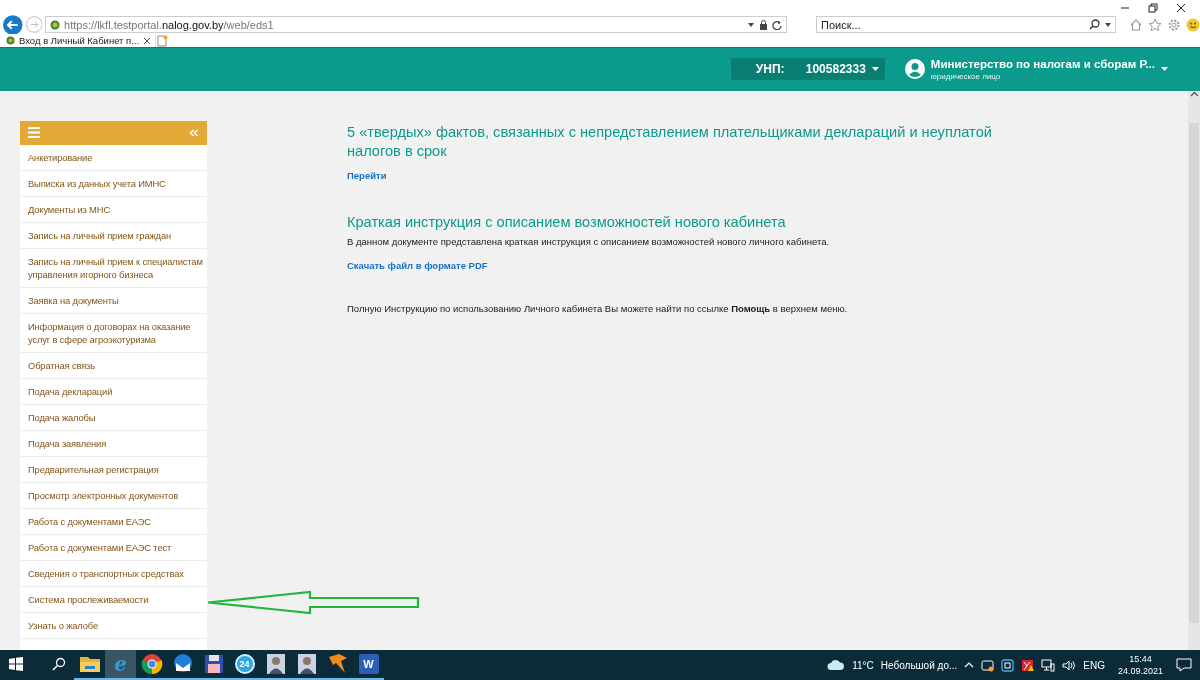 The height and width of the screenshot is (680, 1200). I want to click on sidebar-item: Запись на личный прием к специалистам управления игорного бизнеса, so click(113, 268).